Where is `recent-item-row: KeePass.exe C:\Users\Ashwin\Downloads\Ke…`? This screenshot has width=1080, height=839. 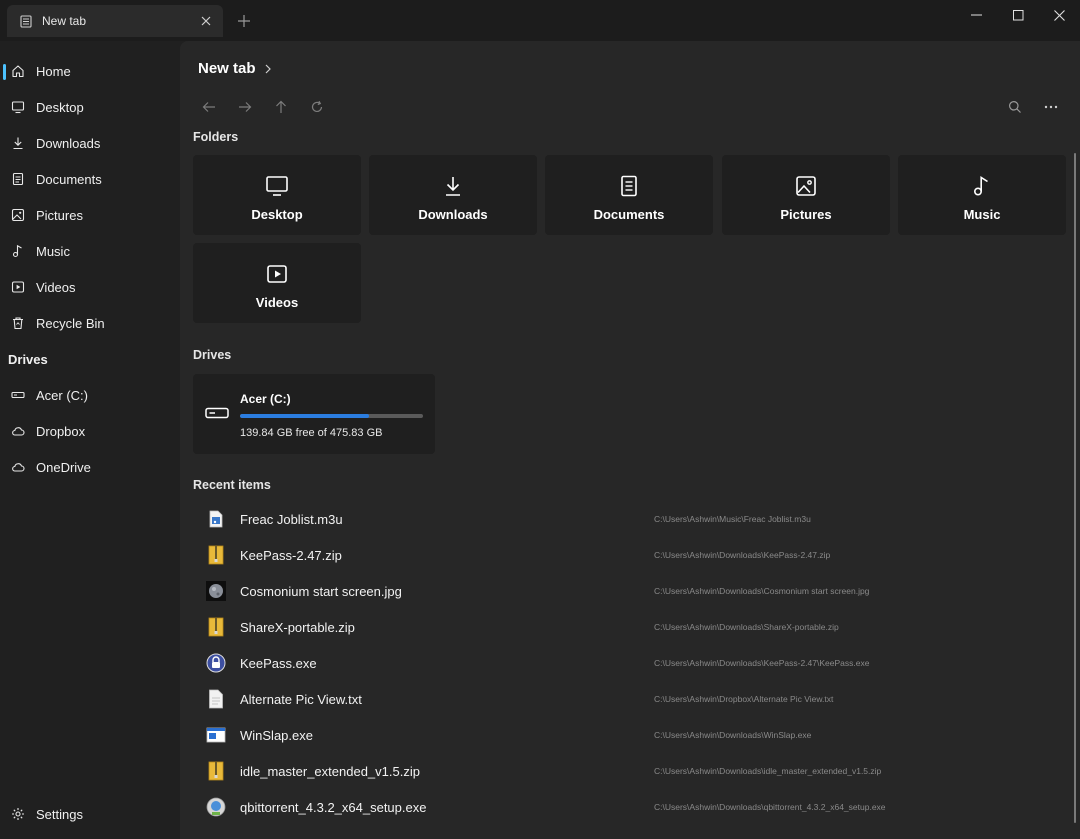
recent-item-row: KeePass.exe C:\Users\Ashwin\Downloads\Ke… is located at coordinates (635, 663).